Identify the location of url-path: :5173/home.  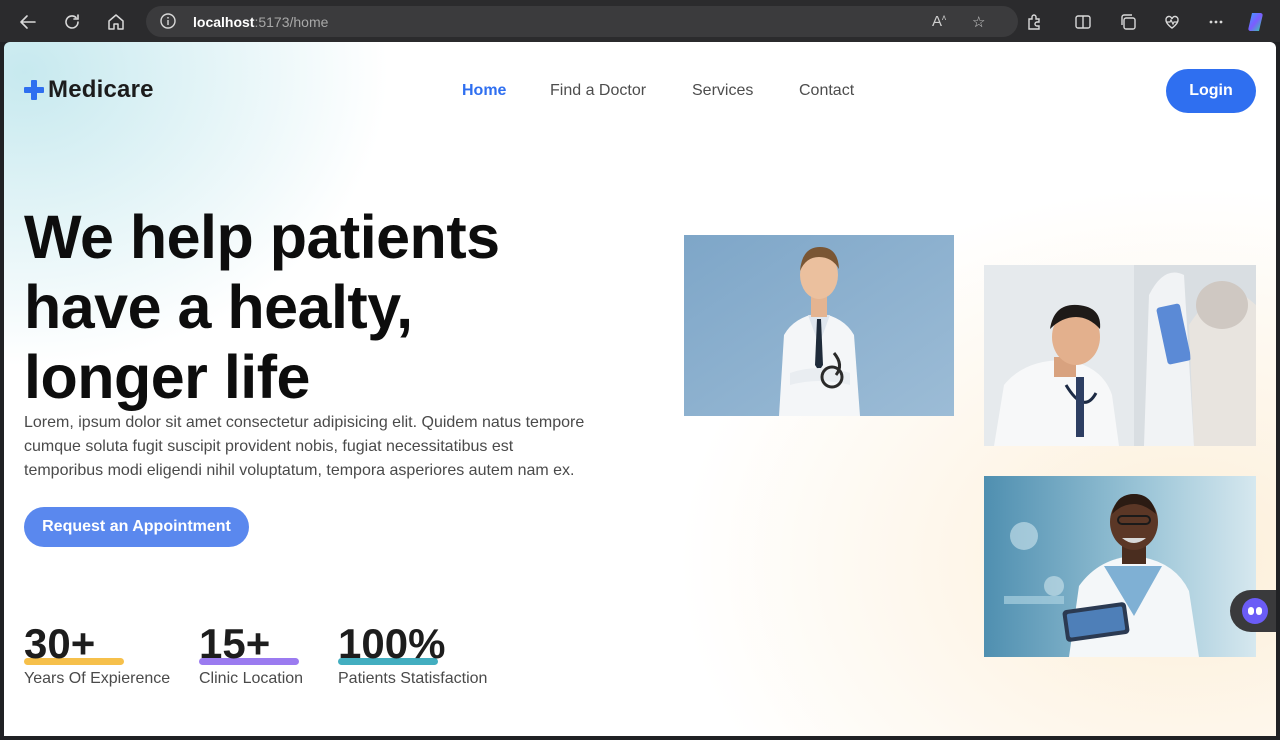
(291, 22).